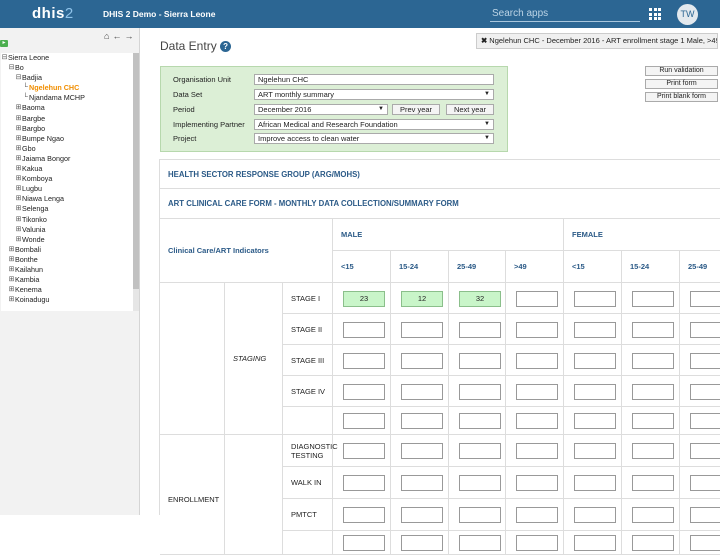  I want to click on org-unit-field: Ngelehun CHC, so click(374, 79).